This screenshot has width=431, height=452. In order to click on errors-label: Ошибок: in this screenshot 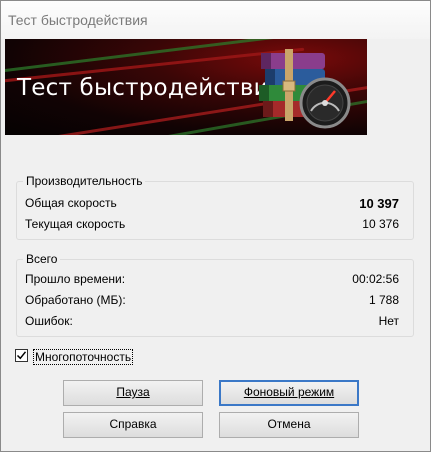, I will do `click(49, 321)`.